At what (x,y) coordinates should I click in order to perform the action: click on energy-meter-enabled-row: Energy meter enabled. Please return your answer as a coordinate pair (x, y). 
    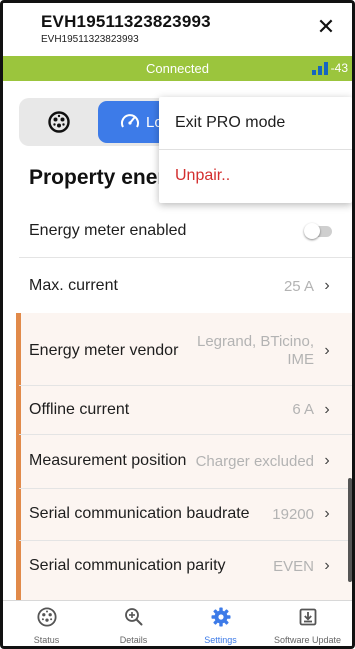
    Looking at the image, I should click on (177, 230).